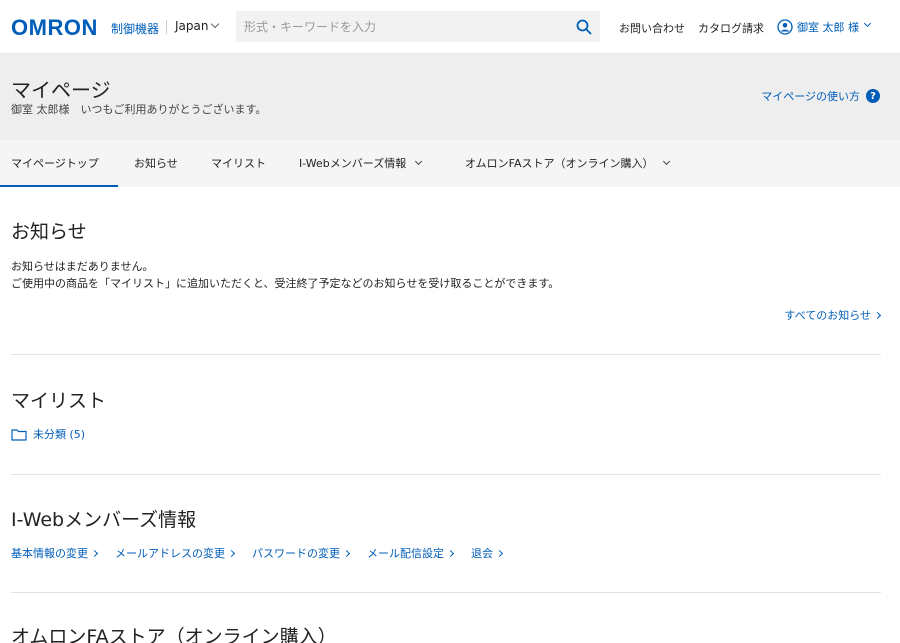 The width and height of the screenshot is (900, 643). What do you see at coordinates (418, 26) in the screenshot?
I see `search-input` at bounding box center [418, 26].